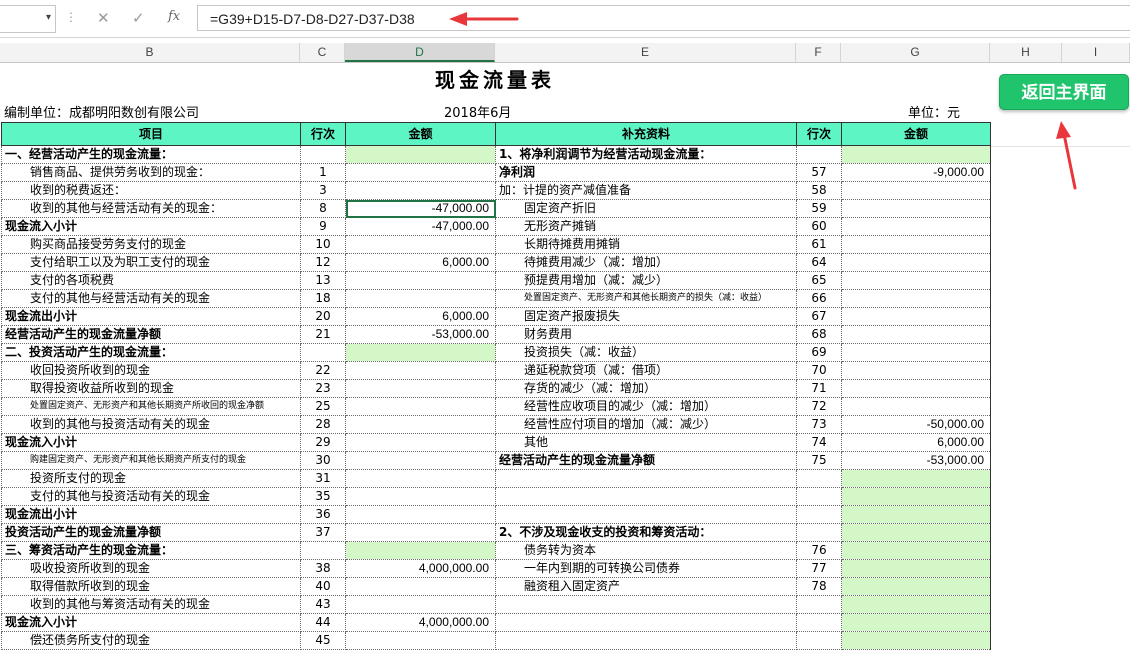  I want to click on cell-supplement: 投资损失（减：收益）, so click(646, 352).